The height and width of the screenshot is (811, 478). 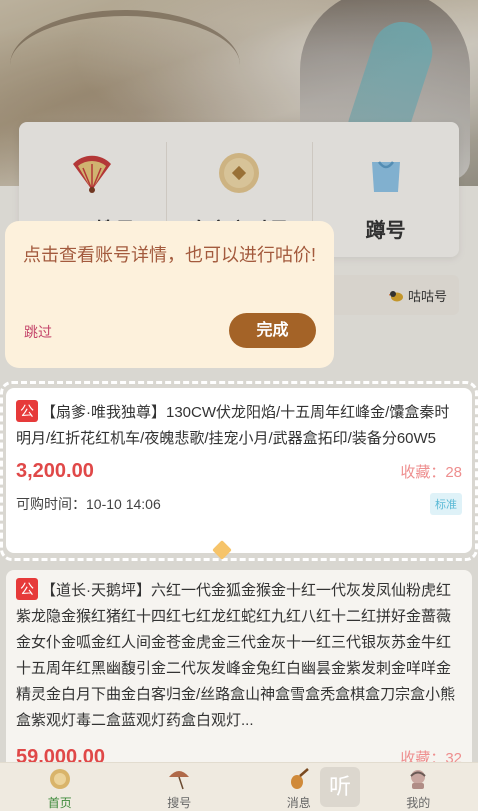 I want to click on tooltip-text: 点击查看账号详情，也可以进行咕价!, so click(x=169, y=255).